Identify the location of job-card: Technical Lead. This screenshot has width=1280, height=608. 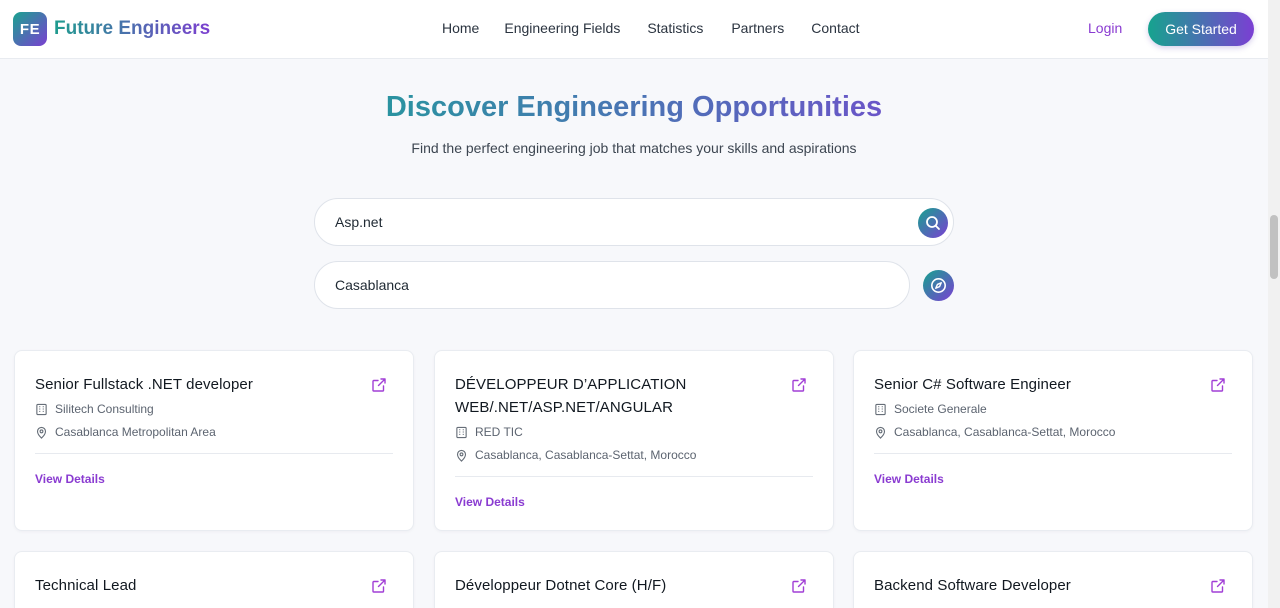
(214, 579).